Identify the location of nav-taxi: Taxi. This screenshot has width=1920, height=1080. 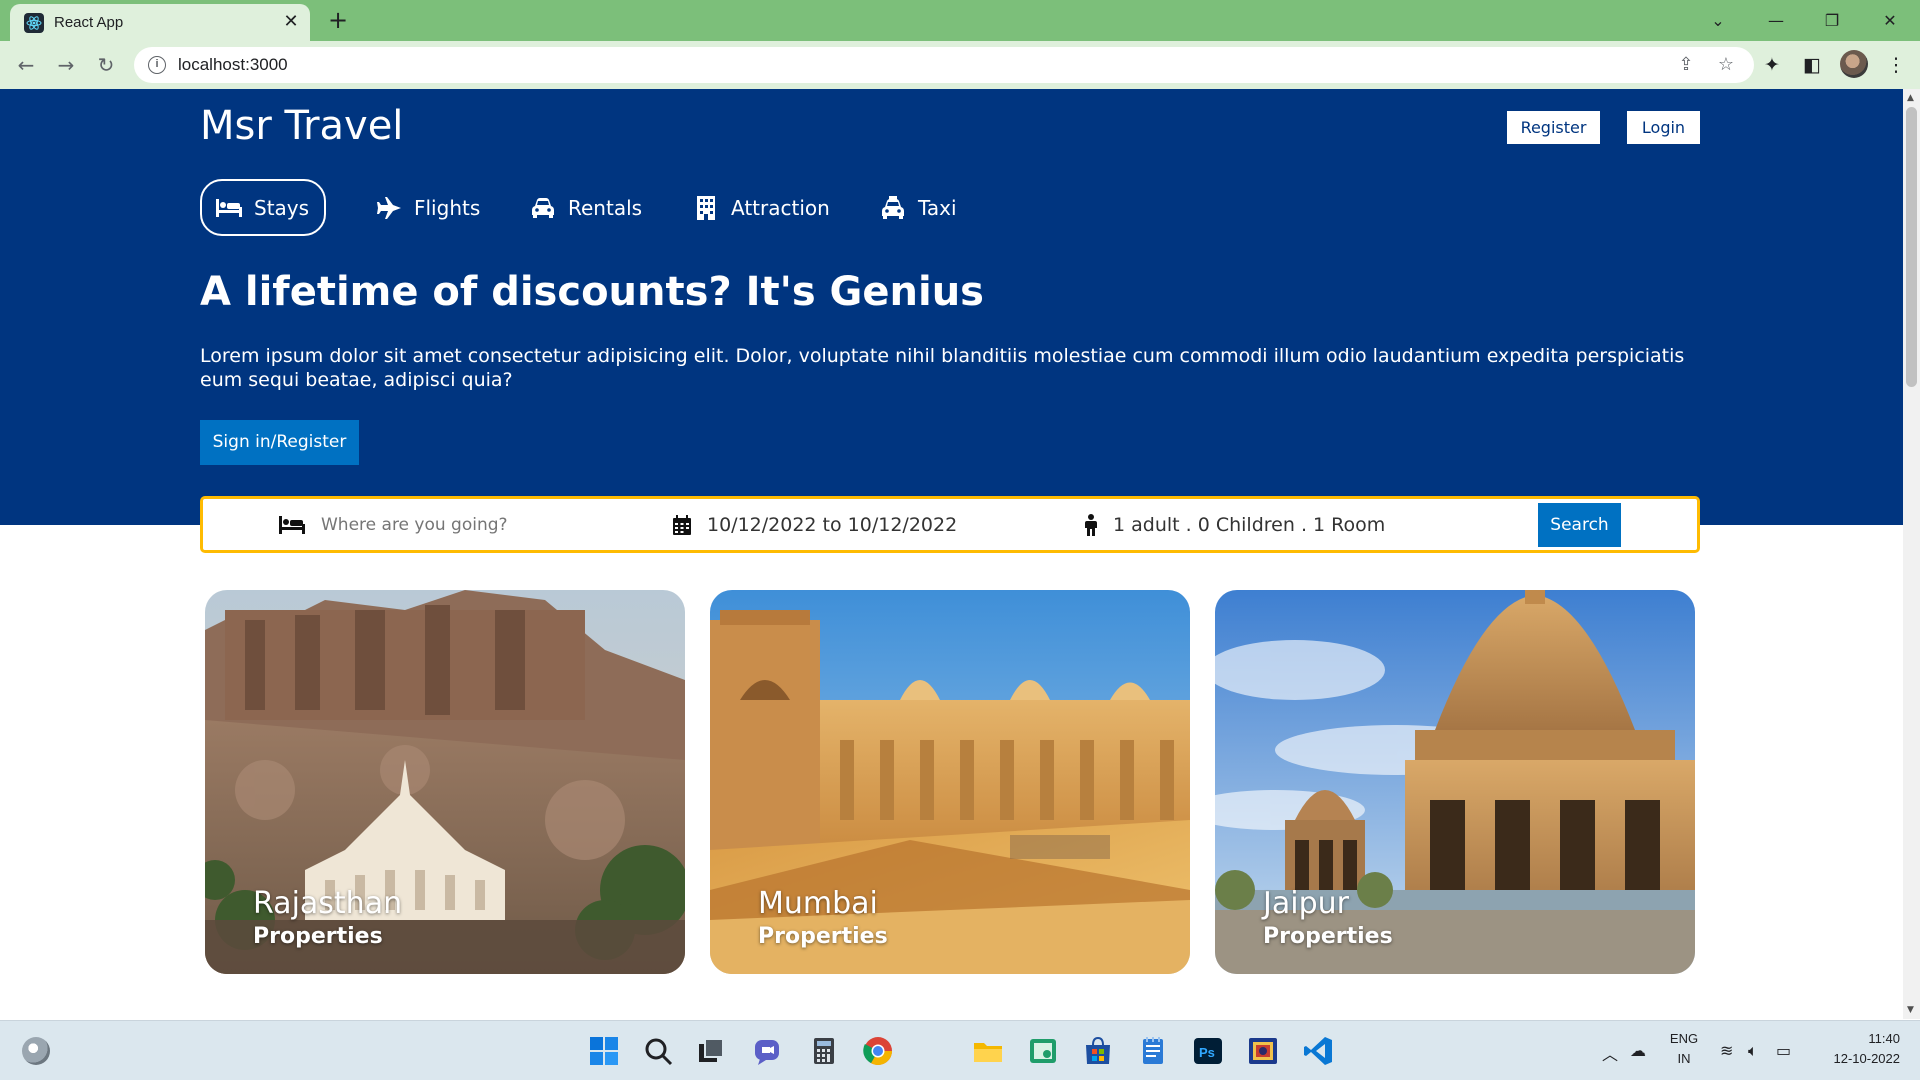
(918, 207).